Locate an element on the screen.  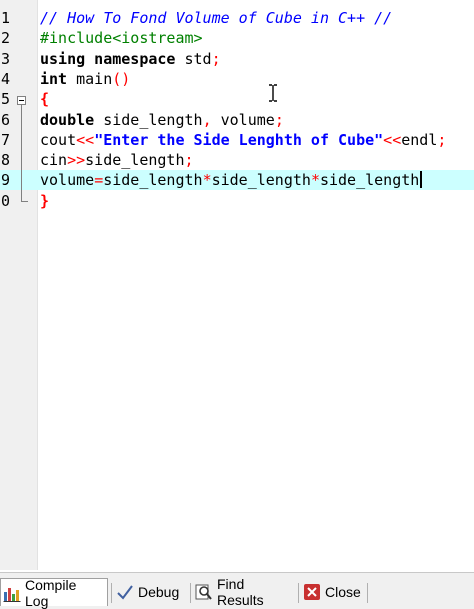
code-token: { is located at coordinates (45, 99).